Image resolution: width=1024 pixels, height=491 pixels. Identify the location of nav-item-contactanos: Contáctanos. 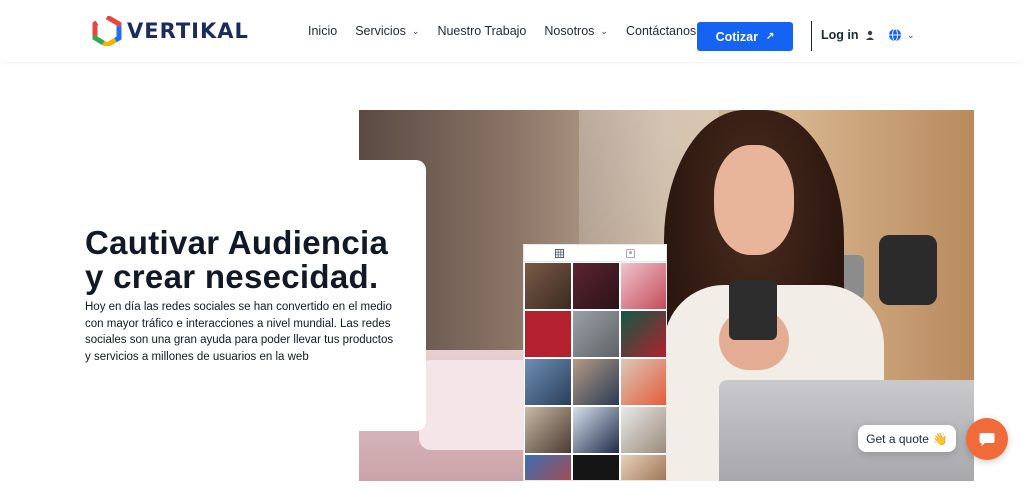
(661, 31).